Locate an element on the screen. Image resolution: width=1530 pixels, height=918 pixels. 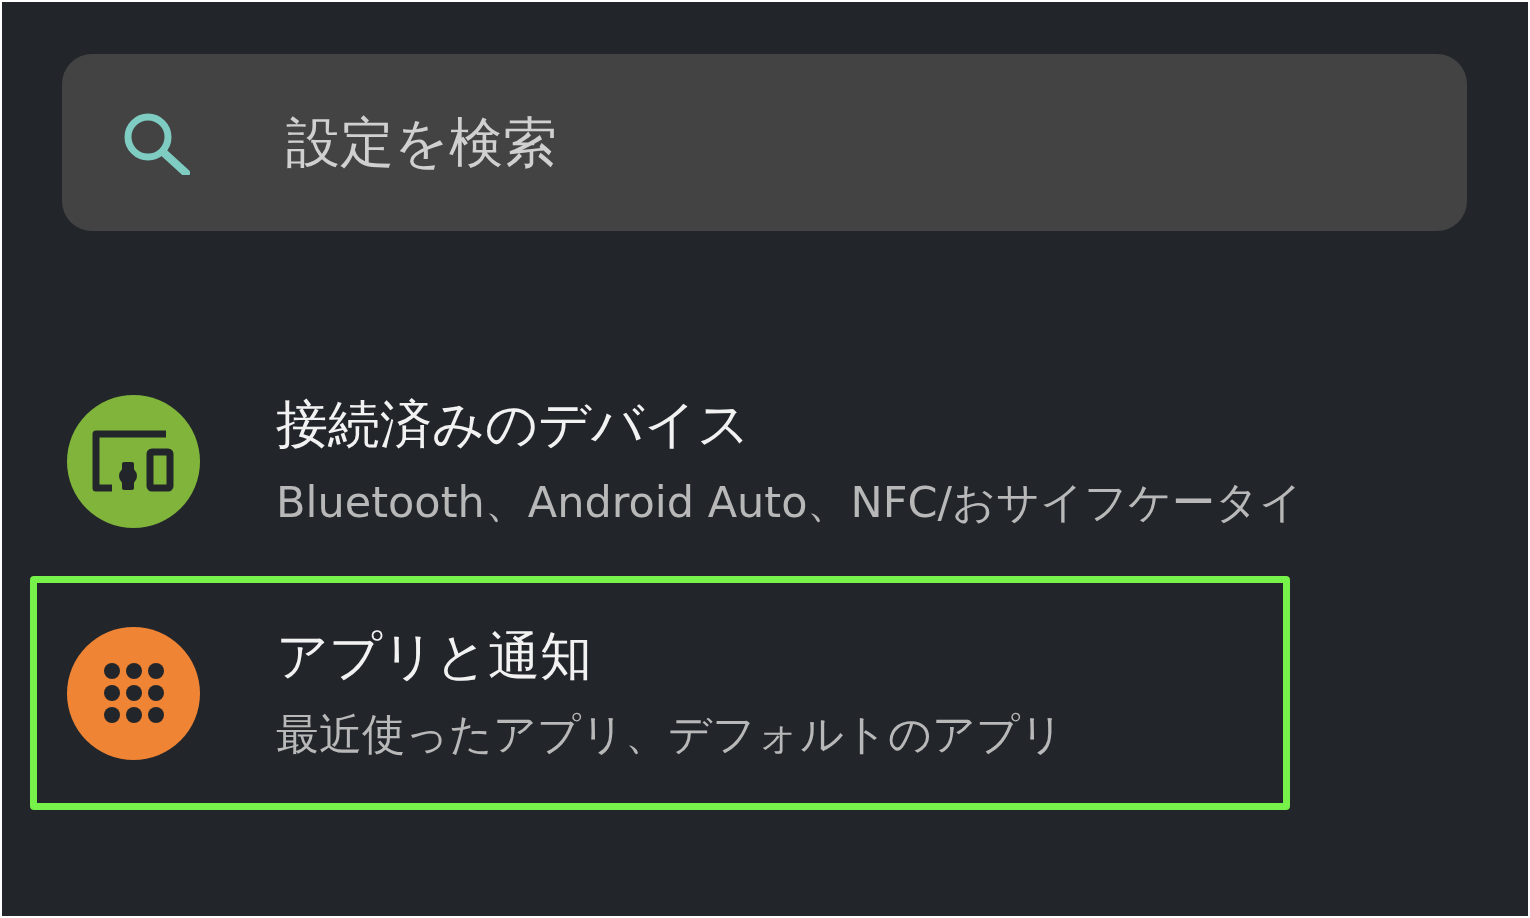
item-title: 接続済みのデバイス is located at coordinates (513, 424).